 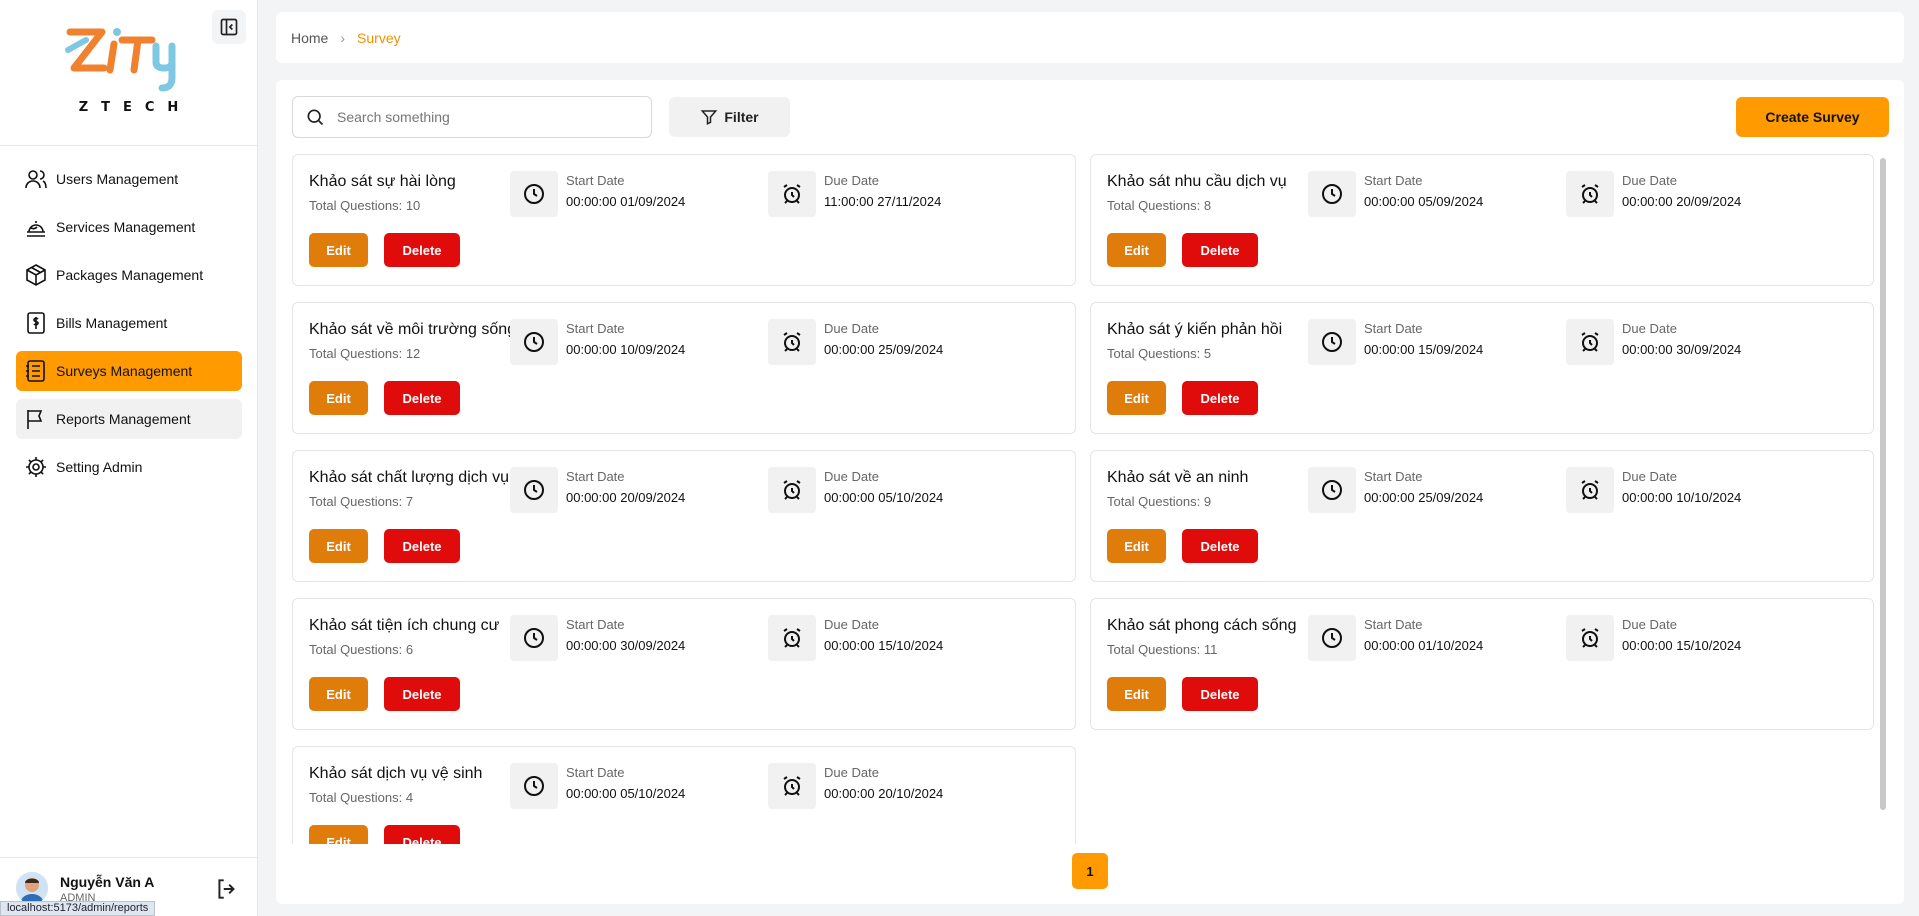 I want to click on due-date-value: 00:00:00 20/10/2024, so click(x=884, y=793).